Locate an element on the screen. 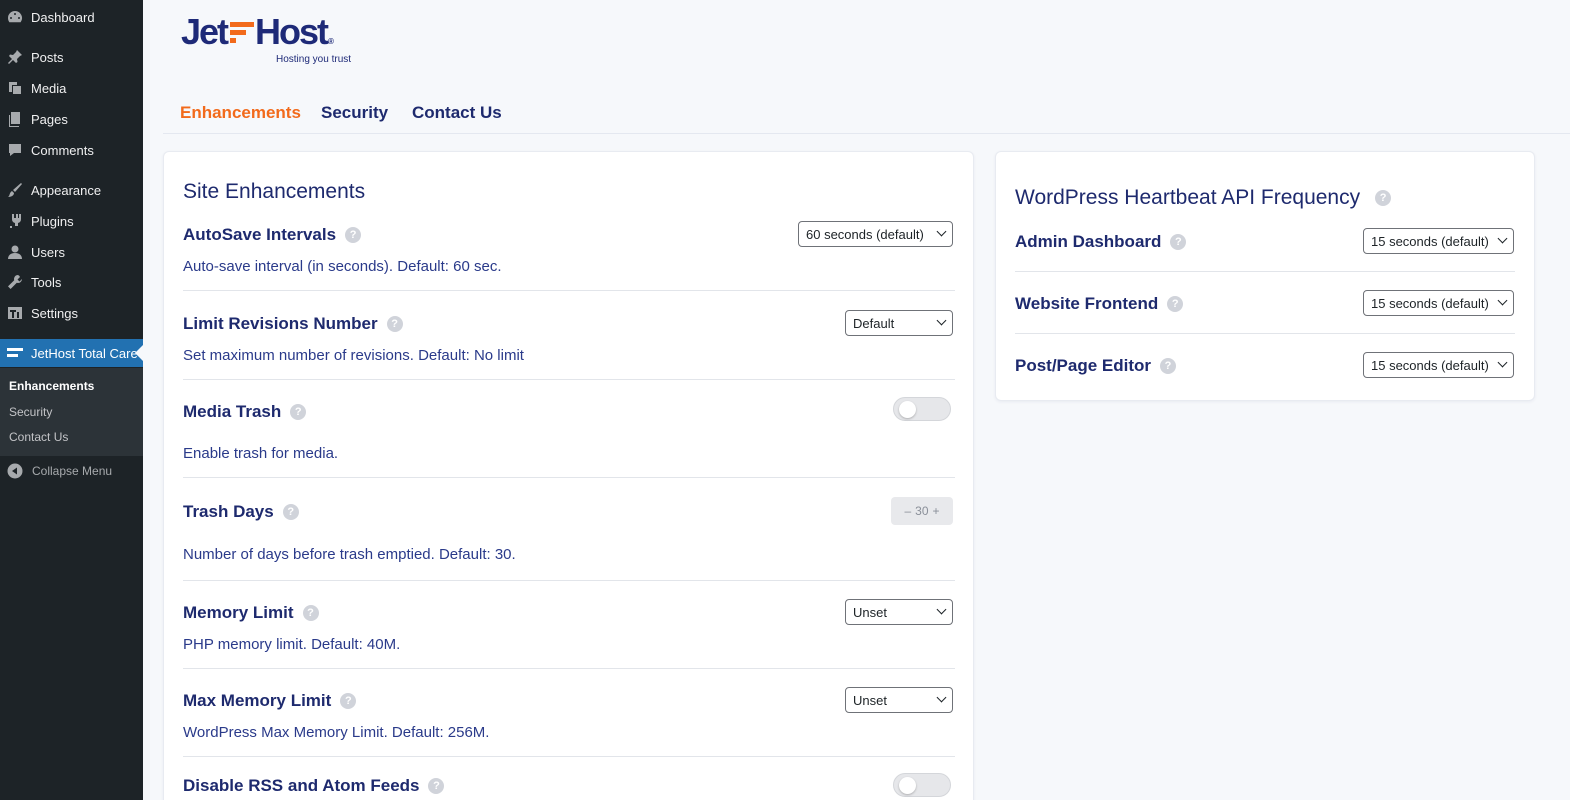  sidebar-item-users: Users is located at coordinates (71, 252).